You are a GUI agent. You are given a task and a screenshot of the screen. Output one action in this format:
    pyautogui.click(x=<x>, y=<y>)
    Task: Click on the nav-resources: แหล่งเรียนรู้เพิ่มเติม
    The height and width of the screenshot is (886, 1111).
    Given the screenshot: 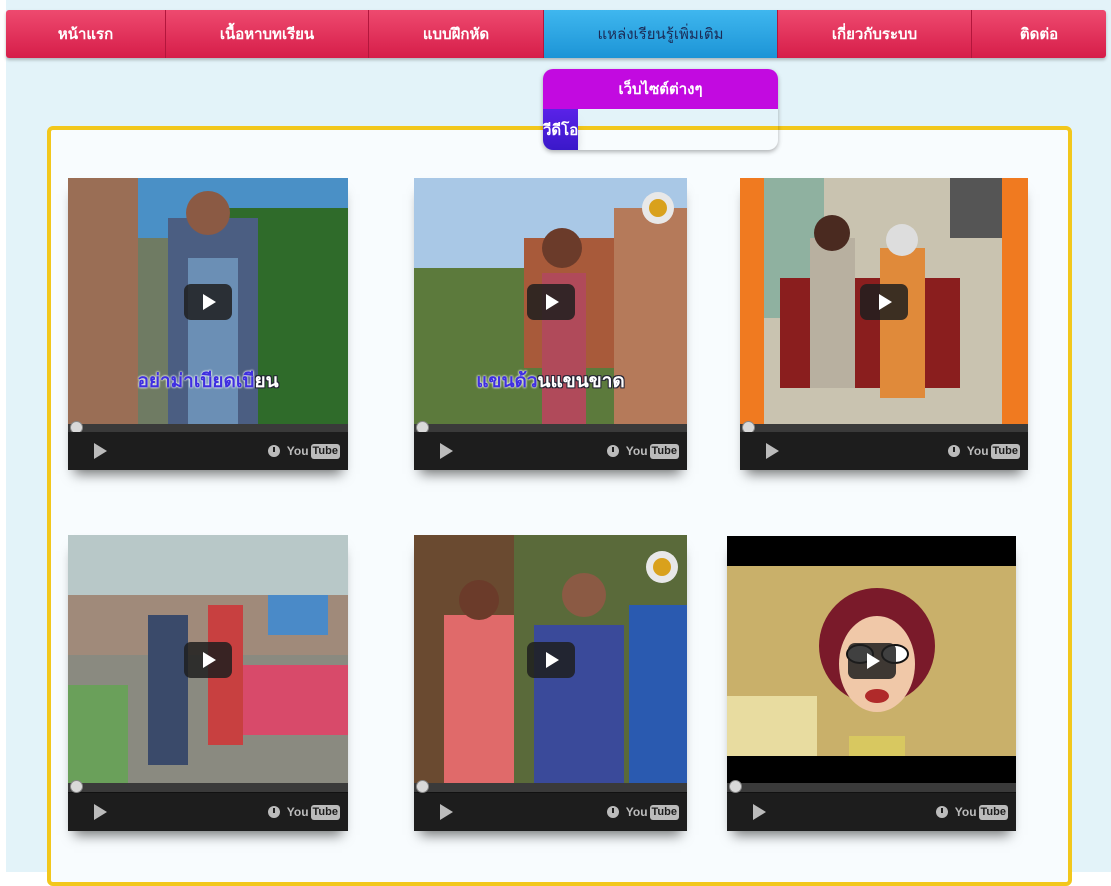 What is the action you would take?
    pyautogui.click(x=661, y=34)
    